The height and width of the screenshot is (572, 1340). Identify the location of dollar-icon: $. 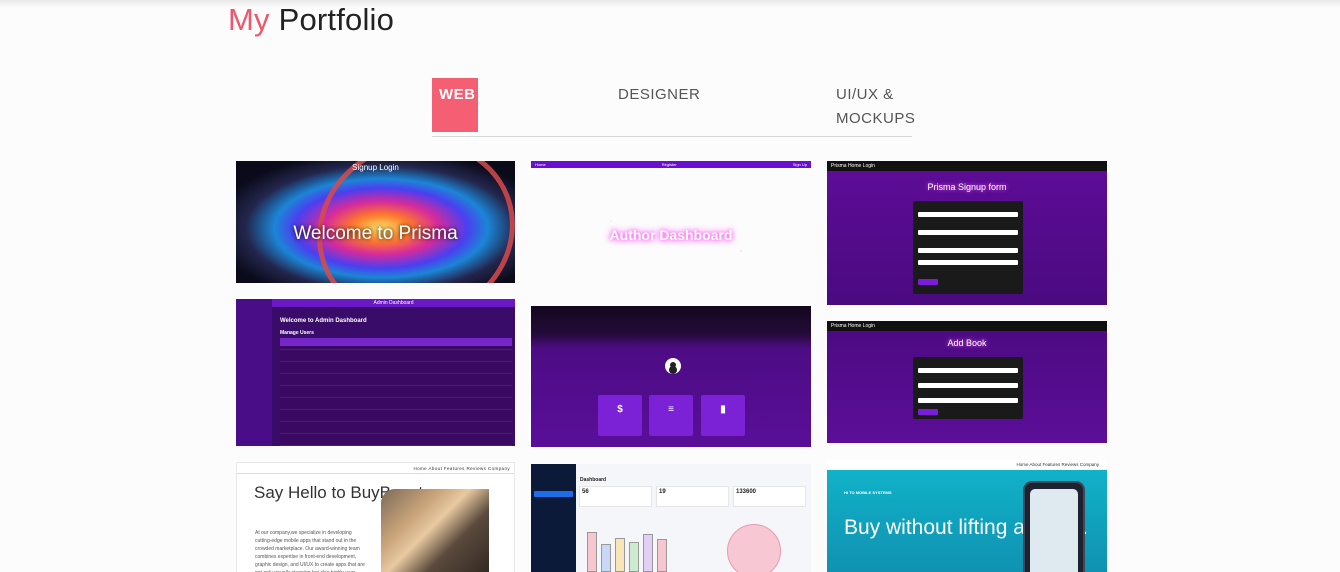
(620, 415).